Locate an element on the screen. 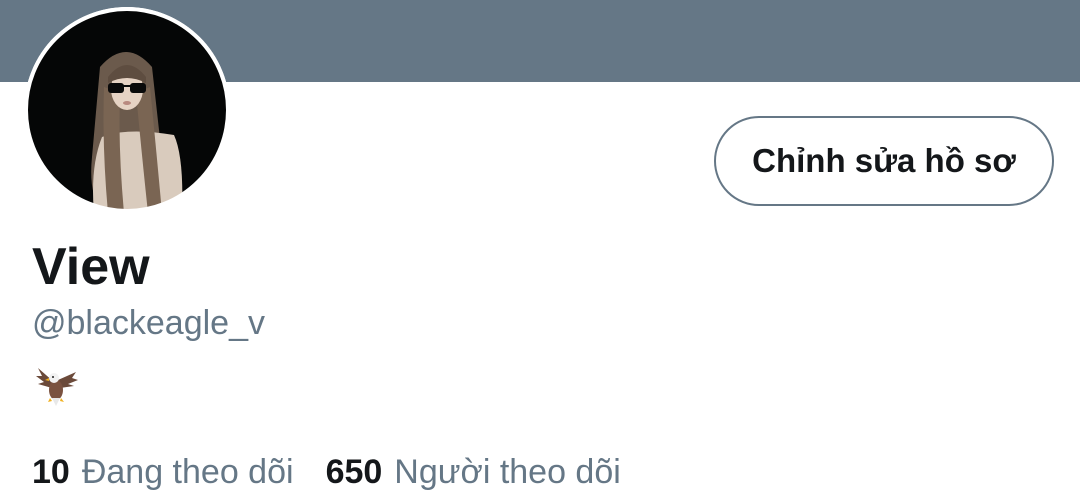 Image resolution: width=1080 pixels, height=496 pixels. profile-stats: 10 Đang theo dõi 650 Người theo dõi is located at coordinates (342, 472).